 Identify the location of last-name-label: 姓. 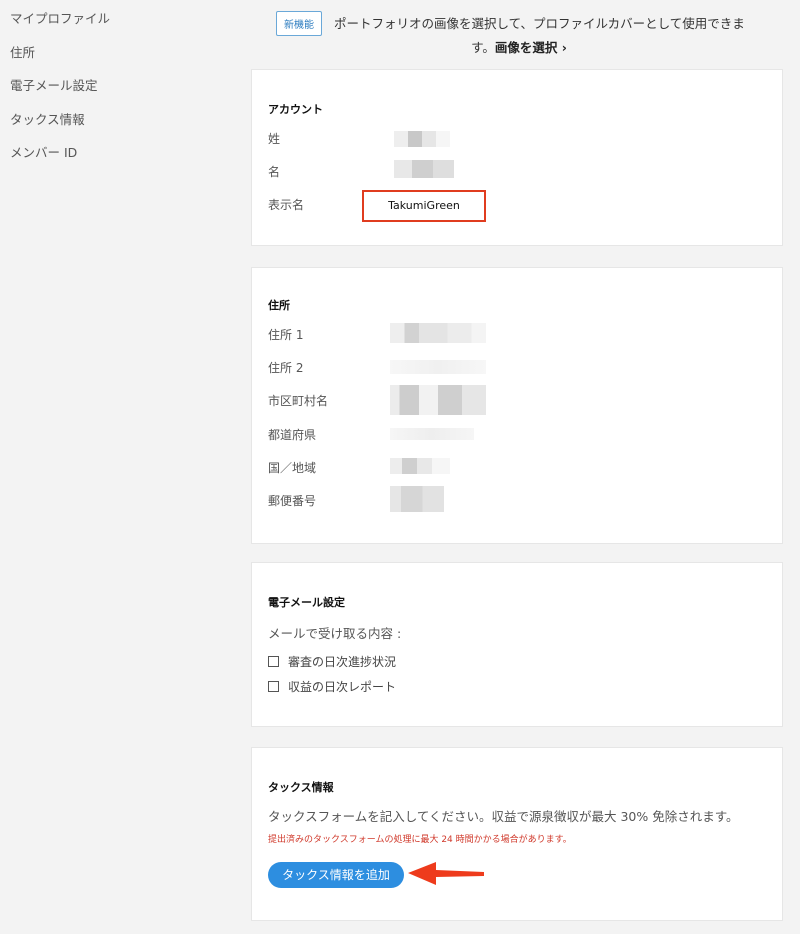
(274, 139).